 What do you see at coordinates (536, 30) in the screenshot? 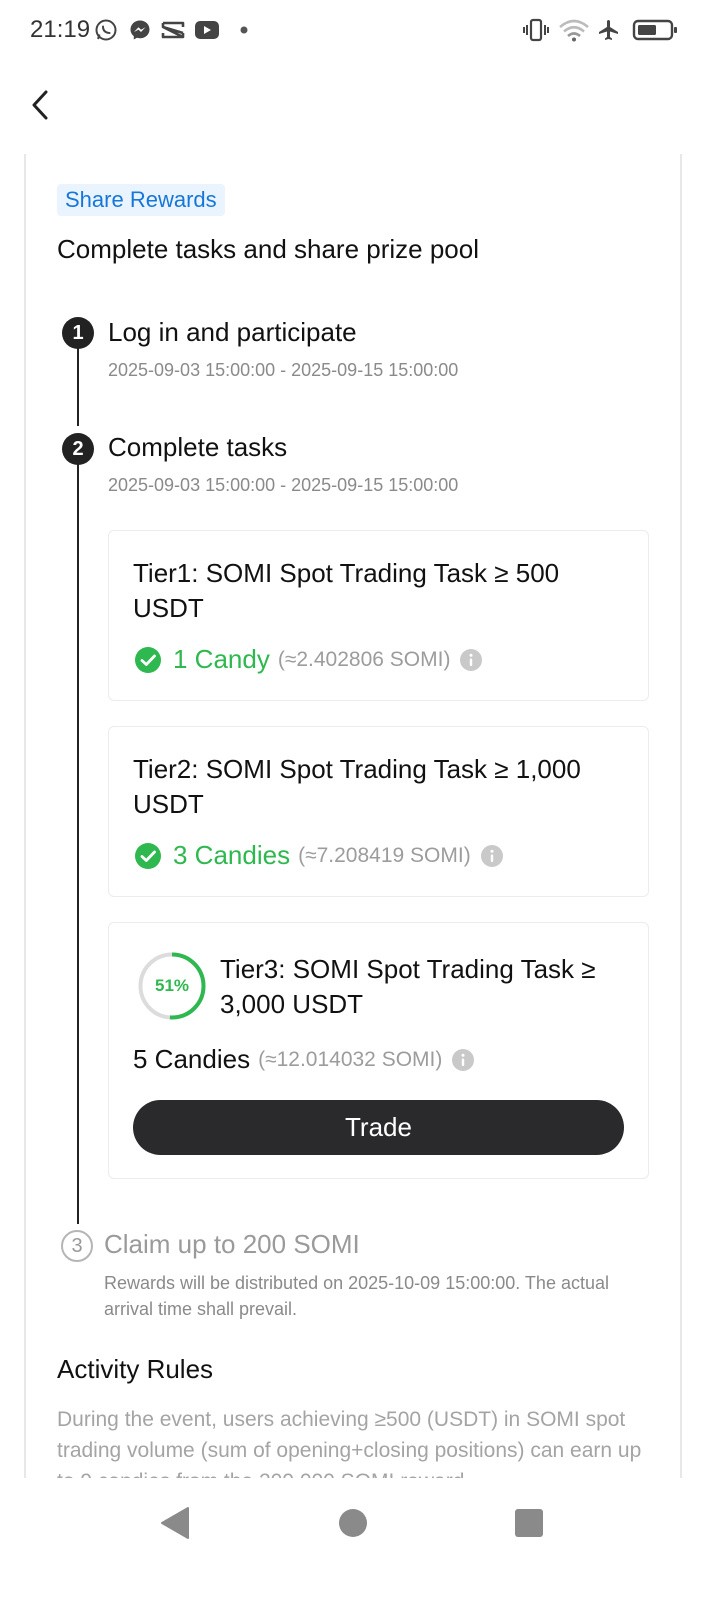
I see `vibrate-icon` at bounding box center [536, 30].